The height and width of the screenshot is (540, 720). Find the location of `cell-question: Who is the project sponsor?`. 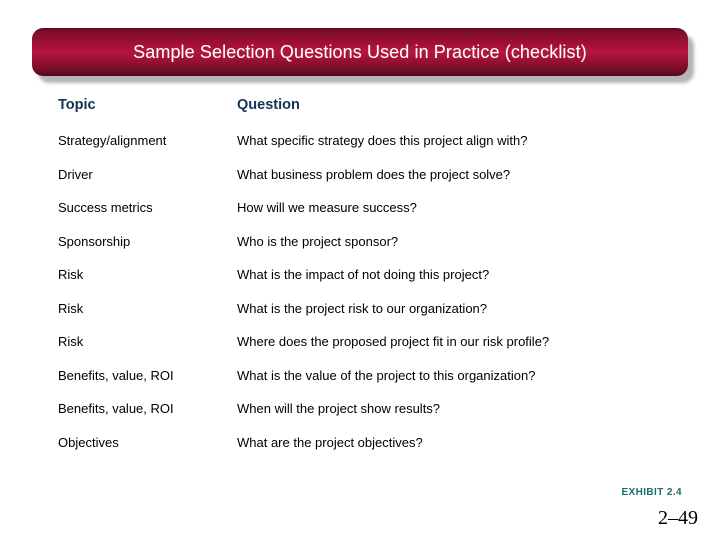

cell-question: Who is the project sponsor? is located at coordinates (318, 241).